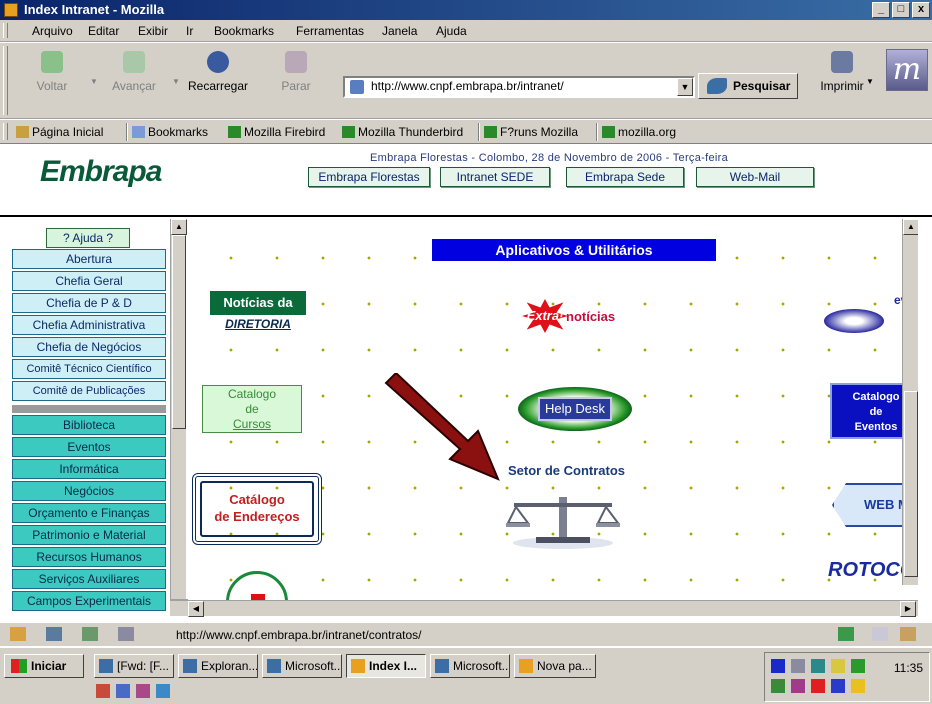  What do you see at coordinates (818, 666) in the screenshot?
I see `tray-volume-icon` at bounding box center [818, 666].